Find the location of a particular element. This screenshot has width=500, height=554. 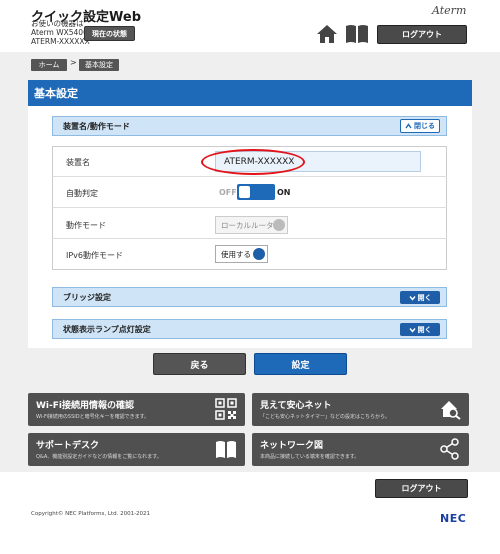

breadcrumb-home: ホーム is located at coordinates (49, 65).